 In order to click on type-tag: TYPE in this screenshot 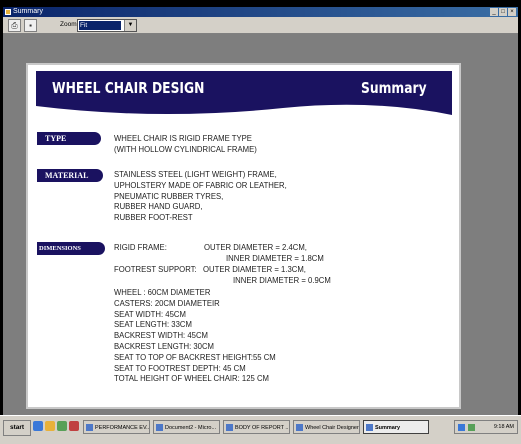, I will do `click(69, 138)`.